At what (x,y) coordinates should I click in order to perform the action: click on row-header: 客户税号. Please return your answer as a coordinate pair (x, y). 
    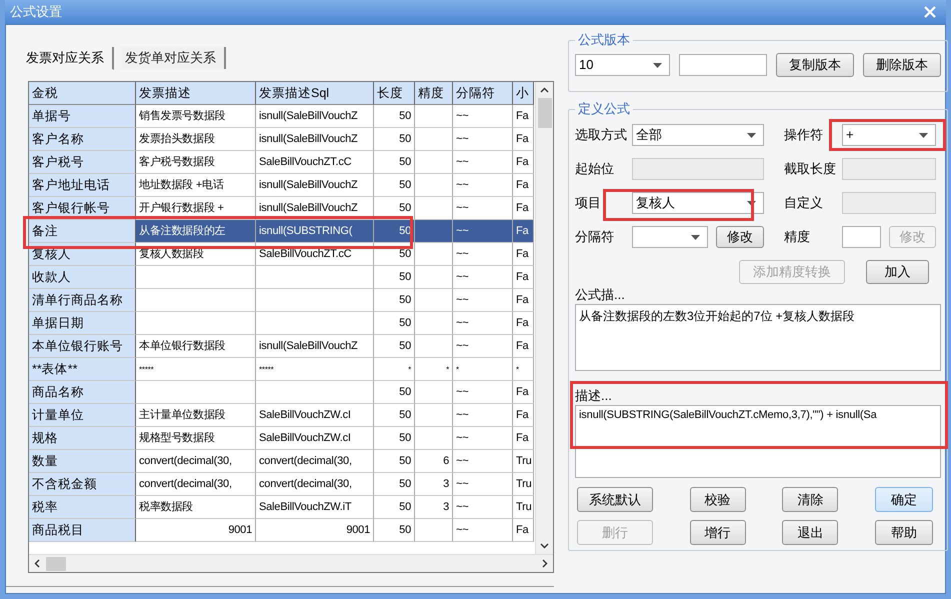
    Looking at the image, I should click on (82, 162).